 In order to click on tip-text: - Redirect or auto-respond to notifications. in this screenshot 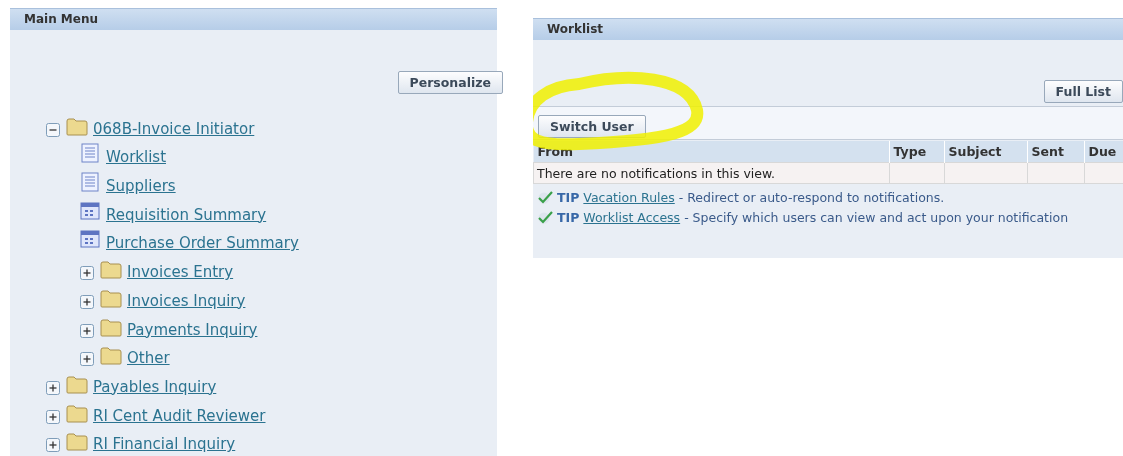, I will do `click(811, 197)`.